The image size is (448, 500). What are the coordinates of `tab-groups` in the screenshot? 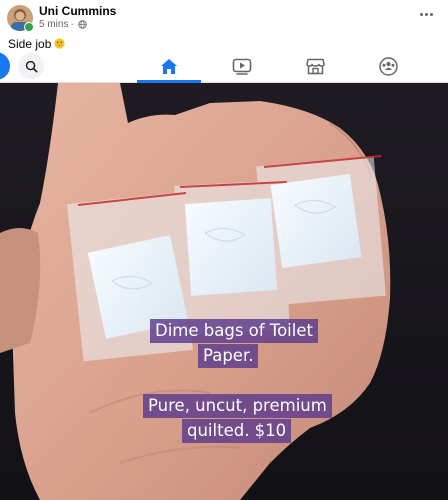 It's located at (388, 66).